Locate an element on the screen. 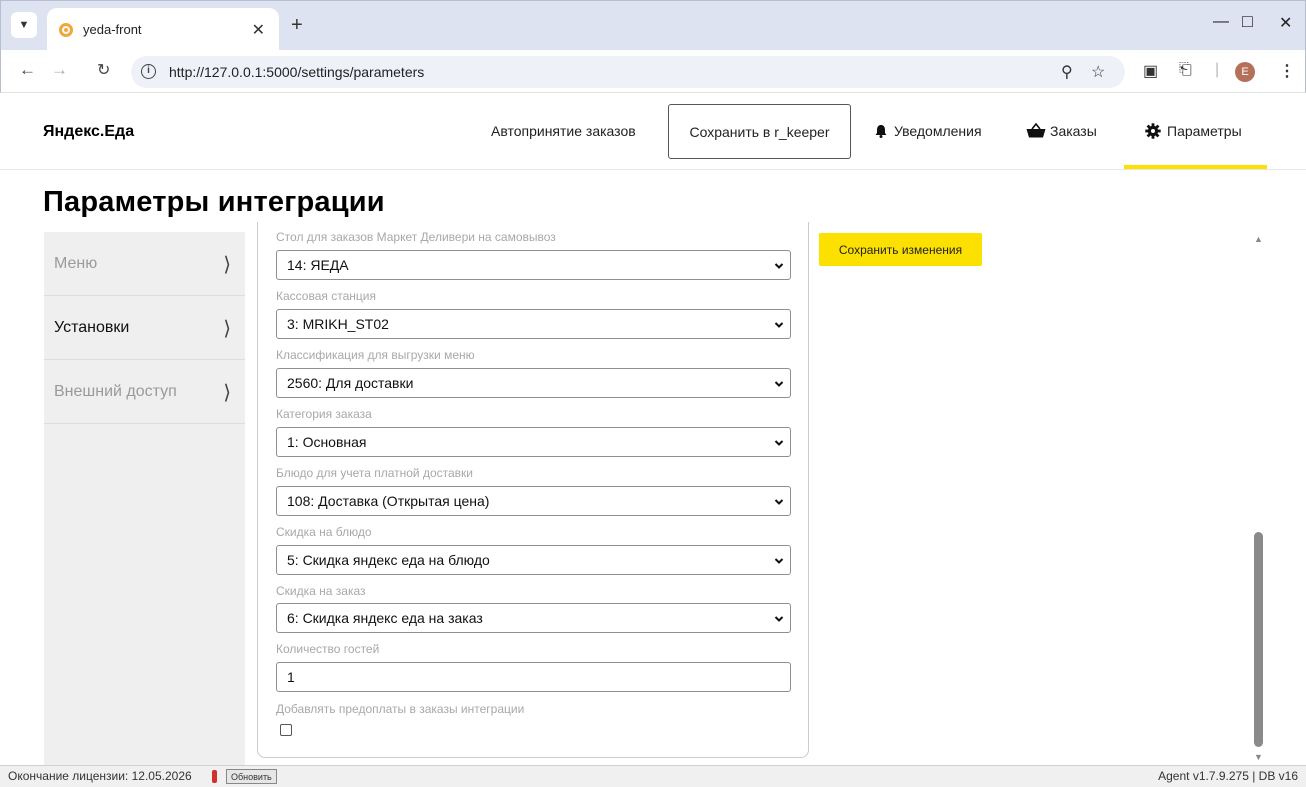 The height and width of the screenshot is (787, 1306). delivery-dish-select: 108: Доставка (Открытая цена) is located at coordinates (533, 501).